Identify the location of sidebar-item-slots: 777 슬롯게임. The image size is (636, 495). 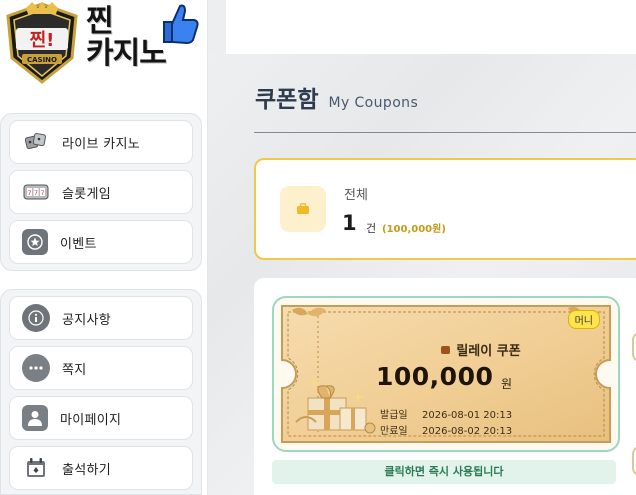
(101, 192).